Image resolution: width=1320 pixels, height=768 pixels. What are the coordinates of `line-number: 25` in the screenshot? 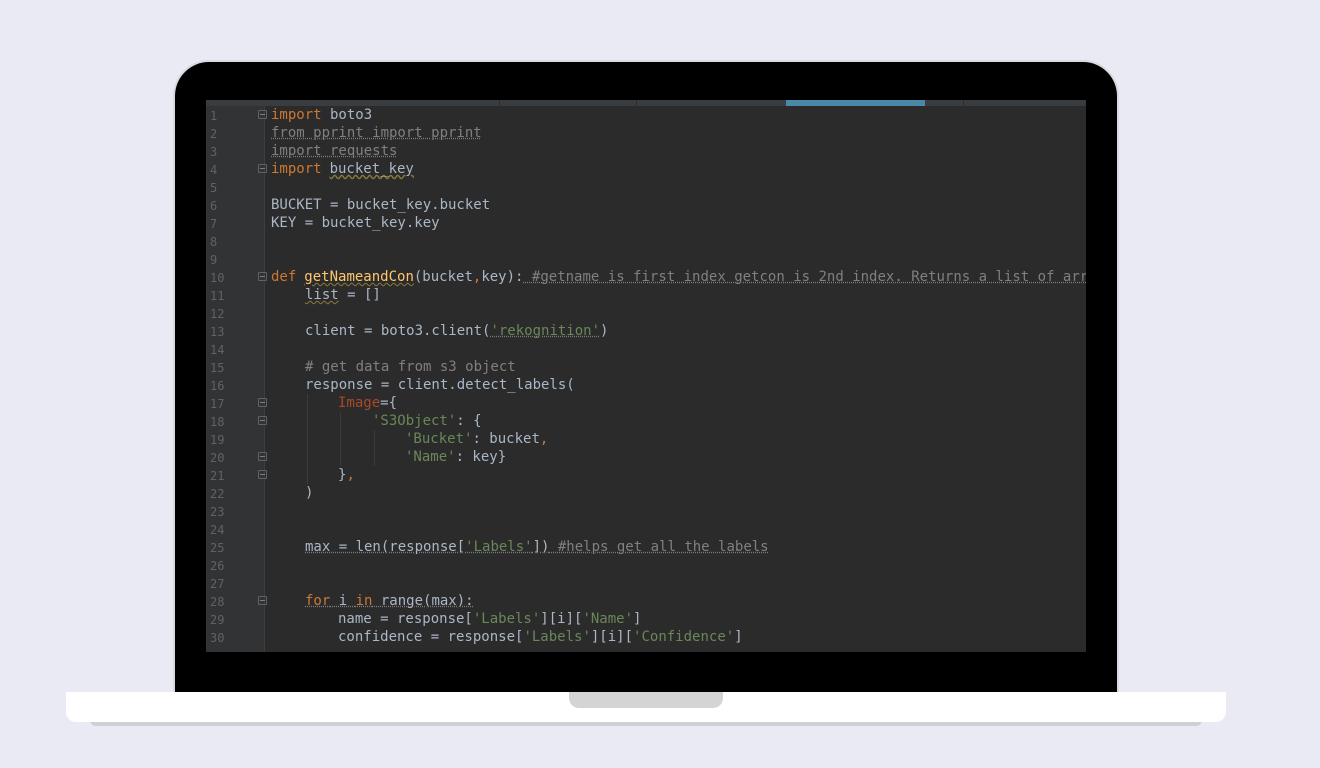 It's located at (217, 548).